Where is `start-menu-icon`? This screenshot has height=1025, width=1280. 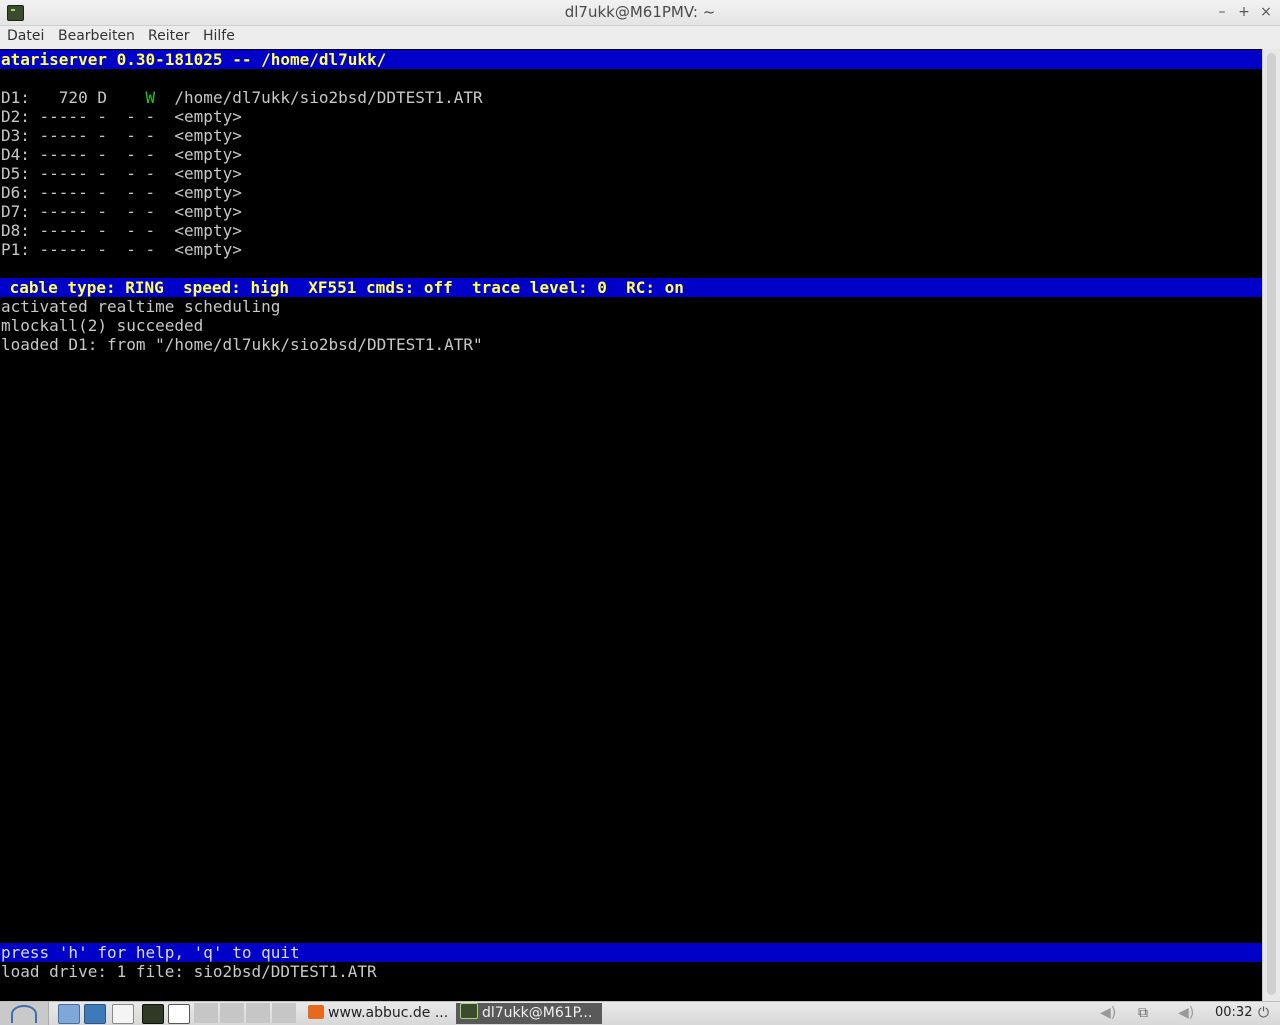 start-menu-icon is located at coordinates (24, 1014).